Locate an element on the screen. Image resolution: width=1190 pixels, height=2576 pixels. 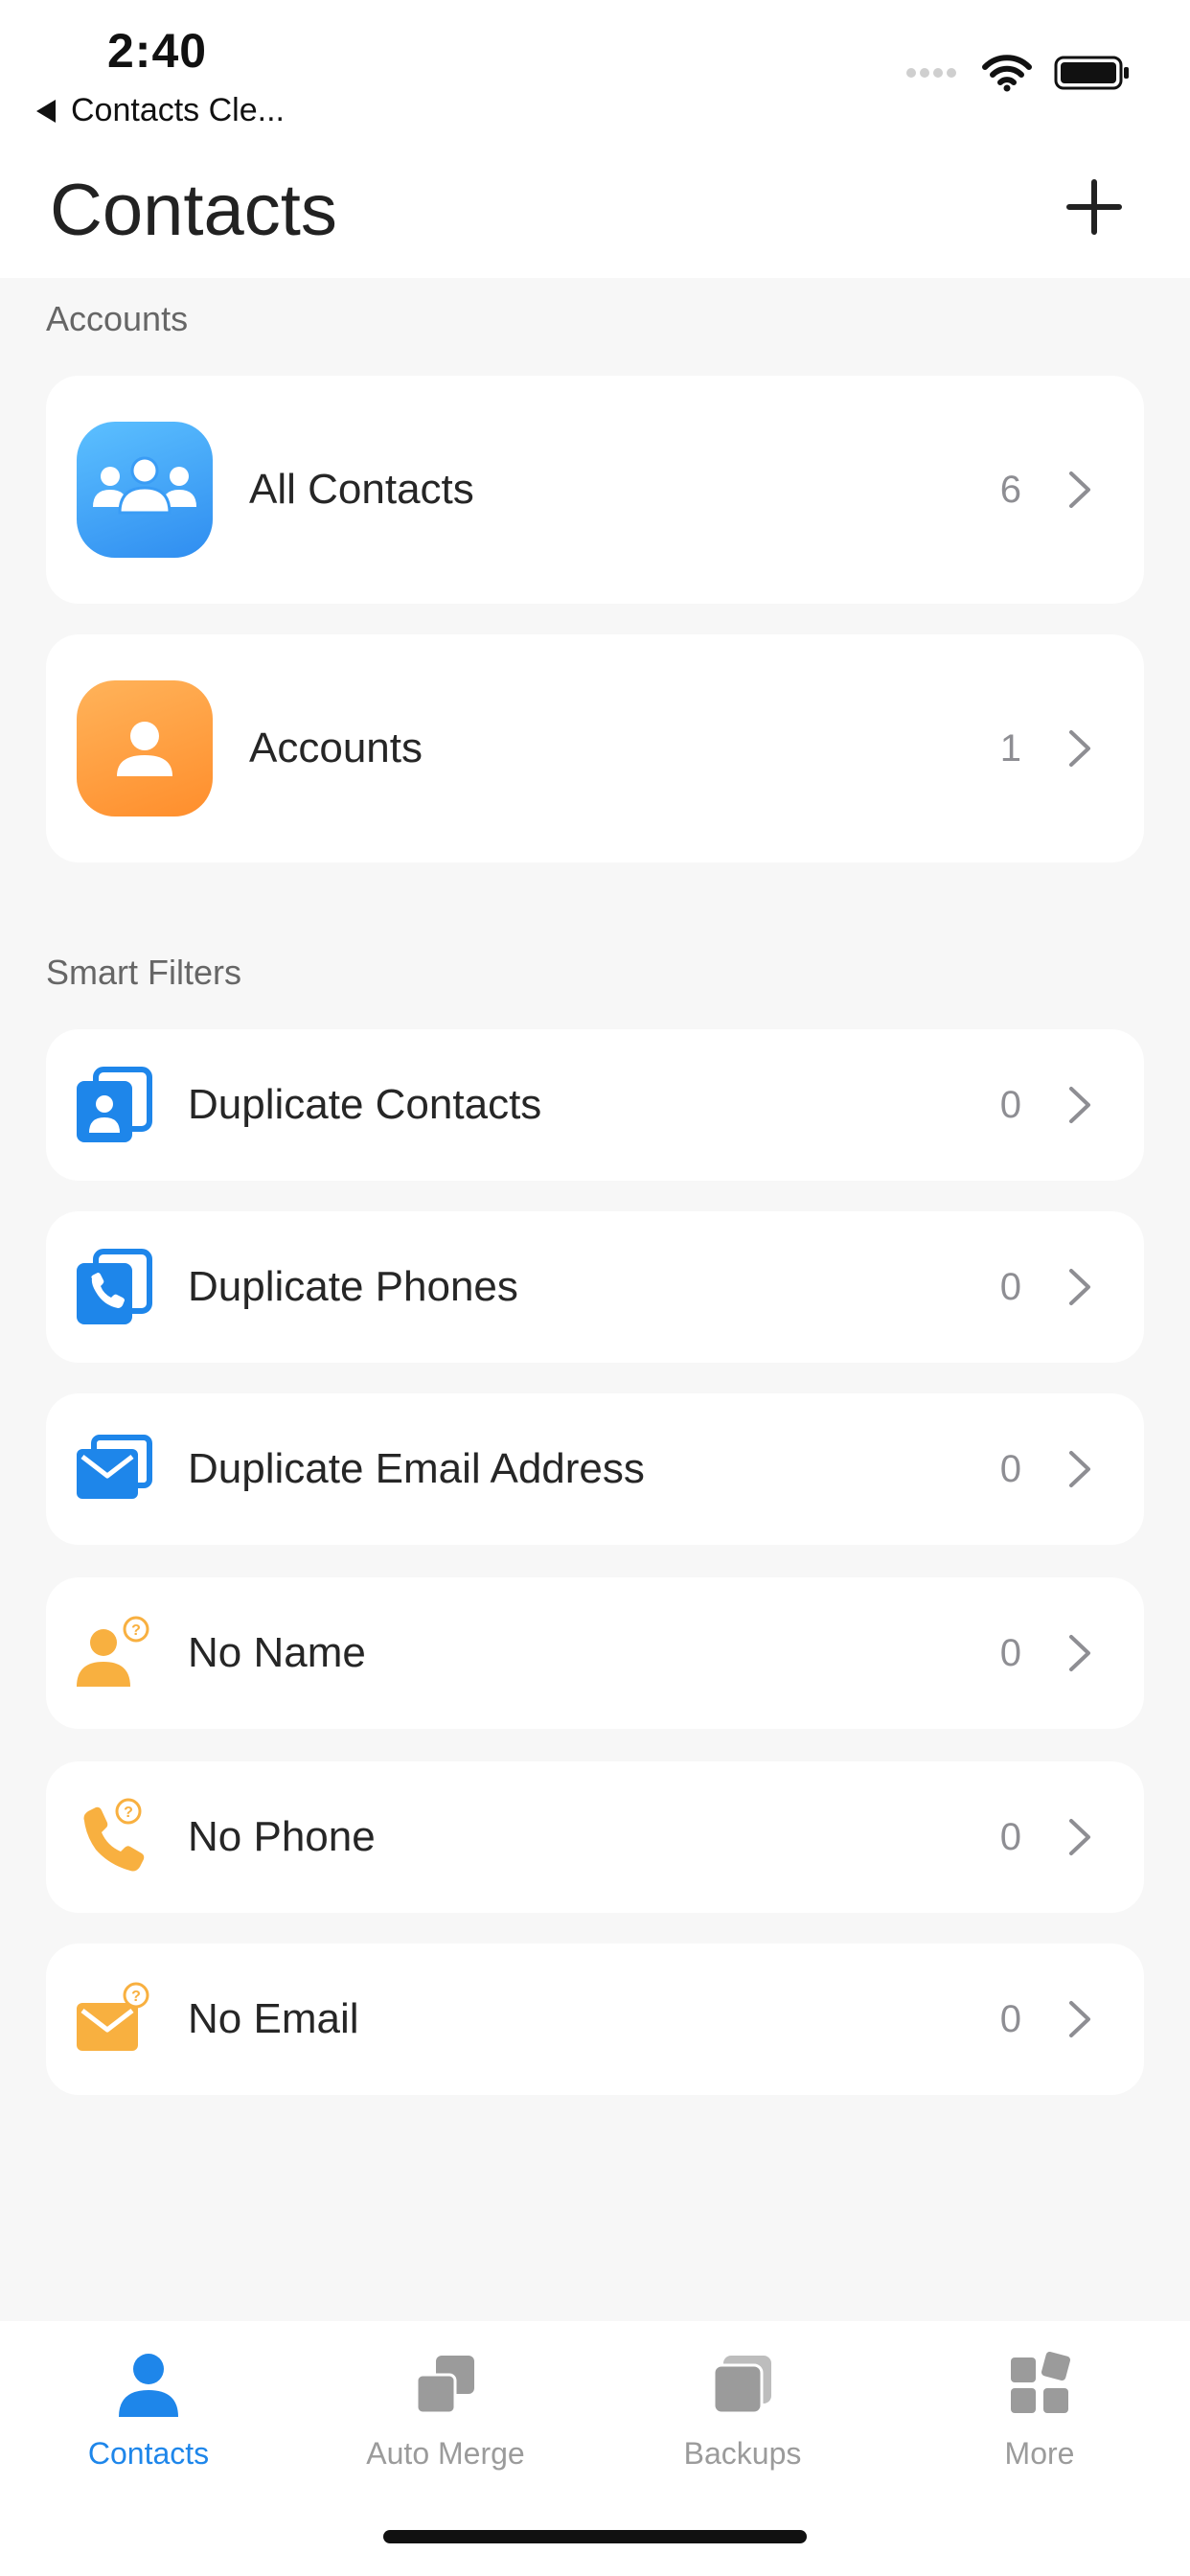
tab-label: More is located at coordinates (1039, 2453).